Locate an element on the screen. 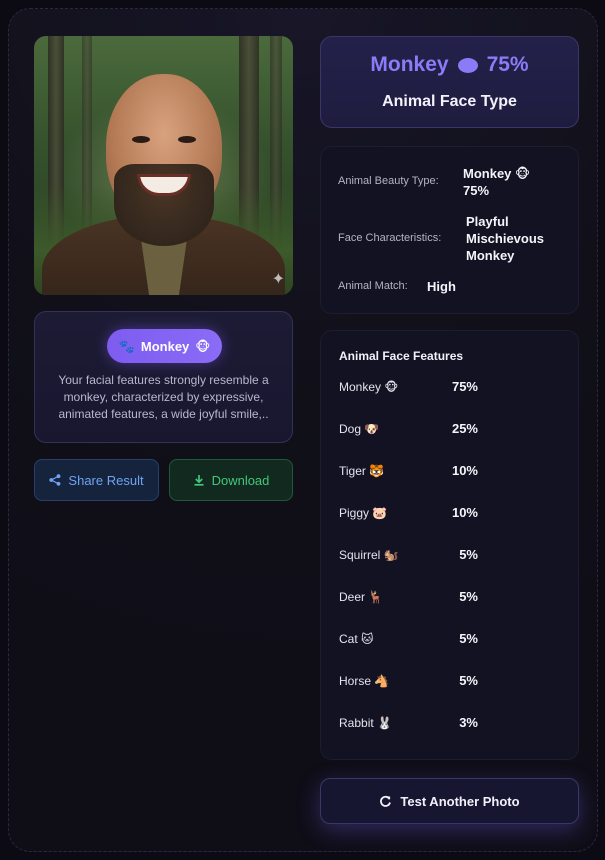 The height and width of the screenshot is (860, 605). share-result-button: Share Result is located at coordinates (96, 480).